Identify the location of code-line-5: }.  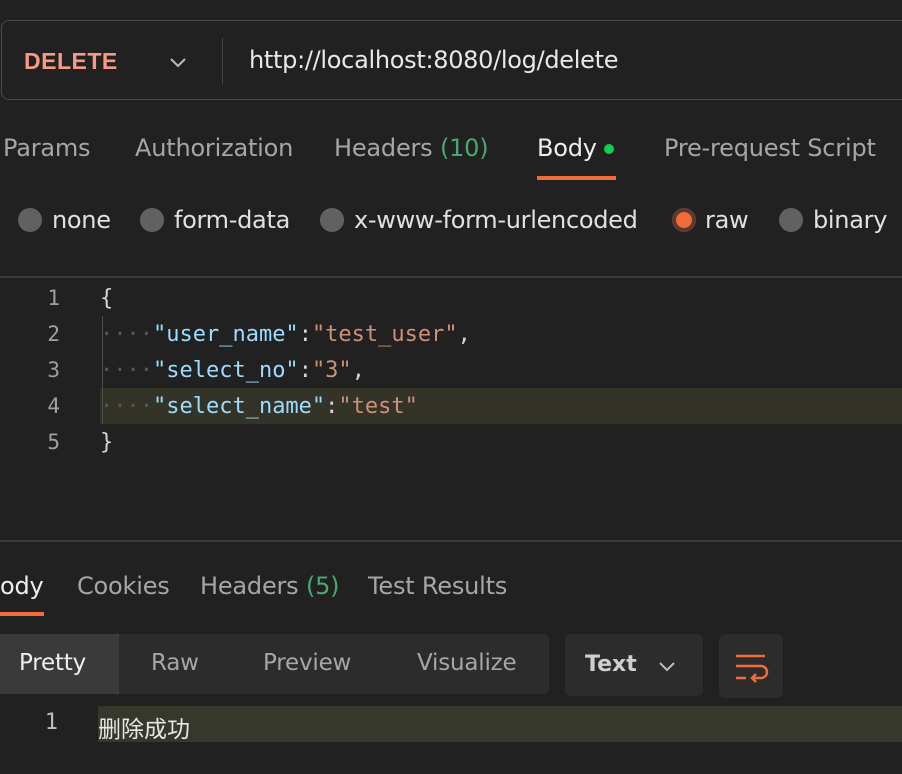
(106, 442).